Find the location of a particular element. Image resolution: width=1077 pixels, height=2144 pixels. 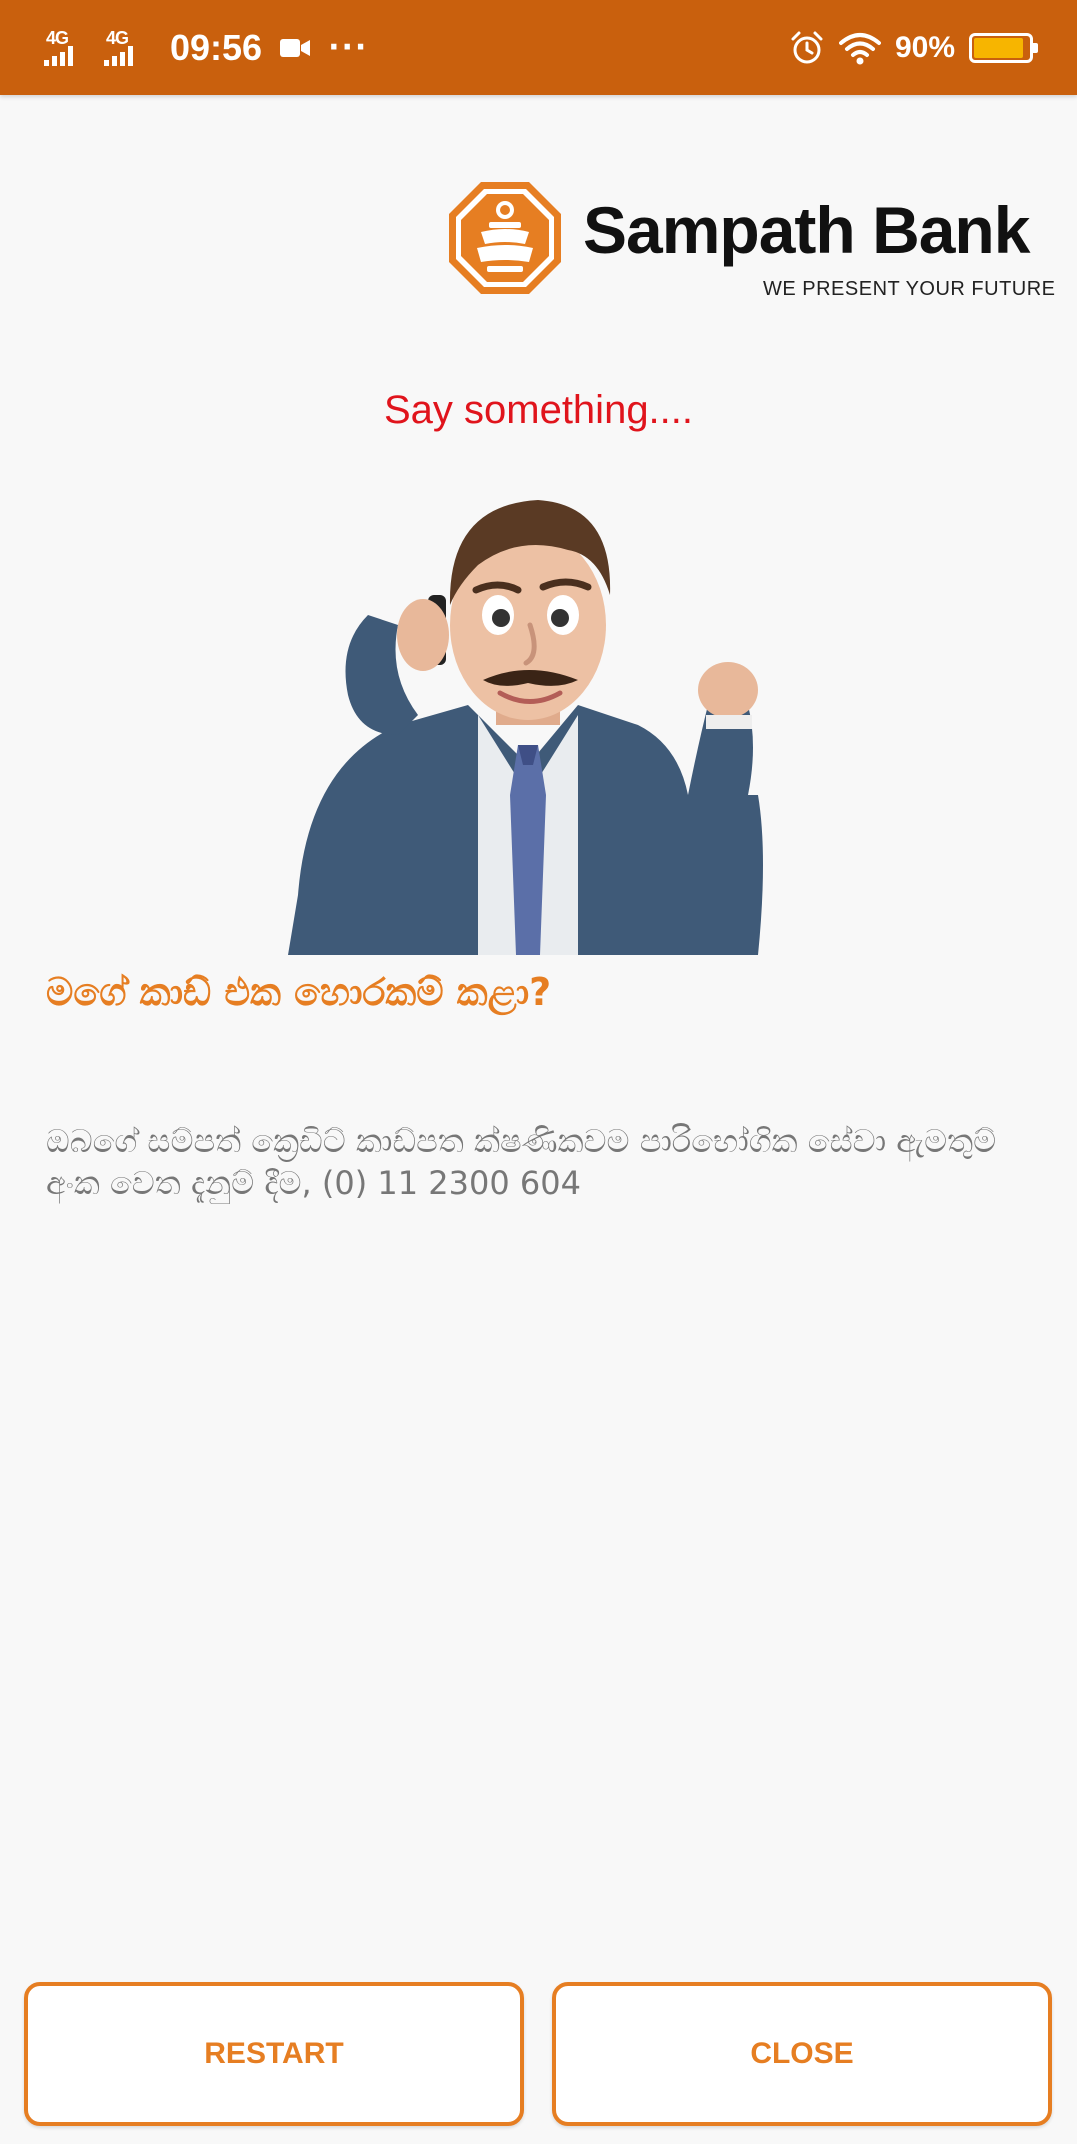

battery-icon is located at coordinates (1003, 47).